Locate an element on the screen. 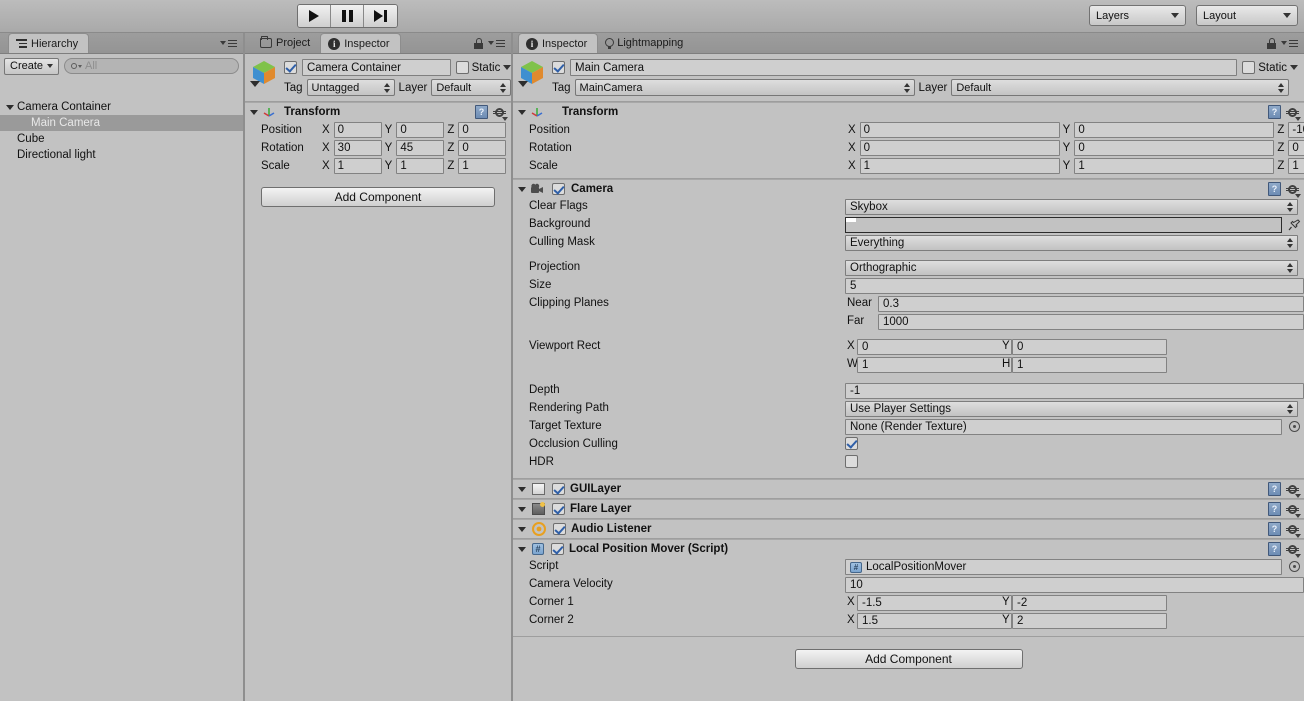 The height and width of the screenshot is (701, 1304). tab-project: Project is located at coordinates (286, 43).